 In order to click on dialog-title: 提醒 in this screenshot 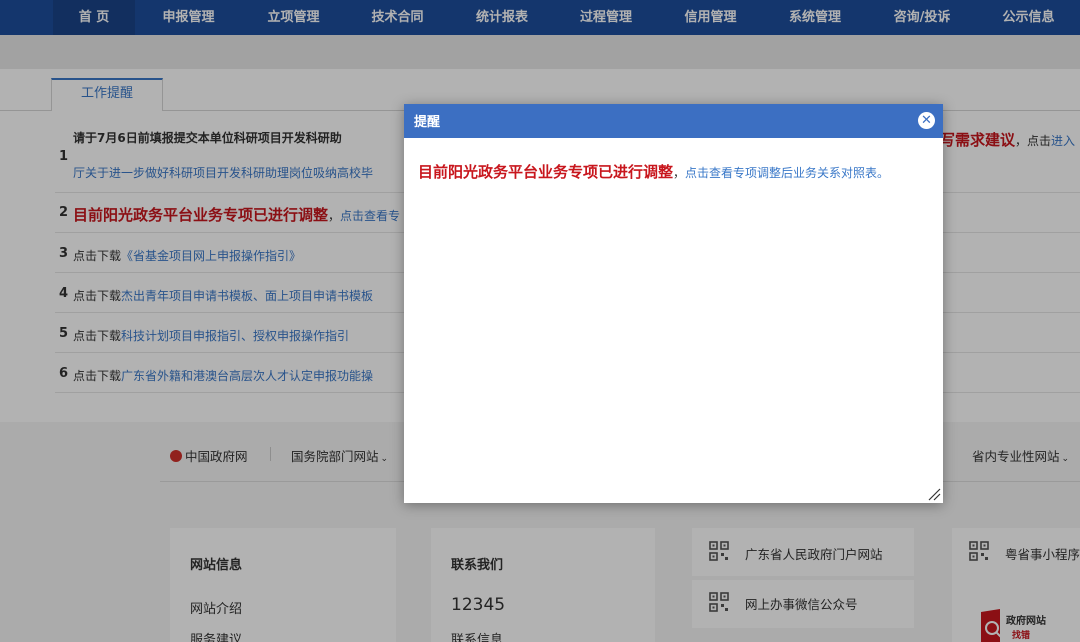, I will do `click(427, 122)`.